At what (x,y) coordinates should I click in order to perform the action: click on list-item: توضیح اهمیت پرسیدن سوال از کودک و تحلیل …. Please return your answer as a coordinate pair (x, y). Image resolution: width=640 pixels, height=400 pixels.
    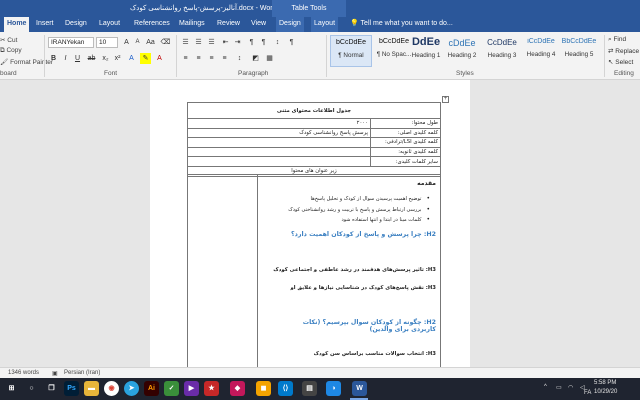
    Looking at the image, I should click on (359, 199).